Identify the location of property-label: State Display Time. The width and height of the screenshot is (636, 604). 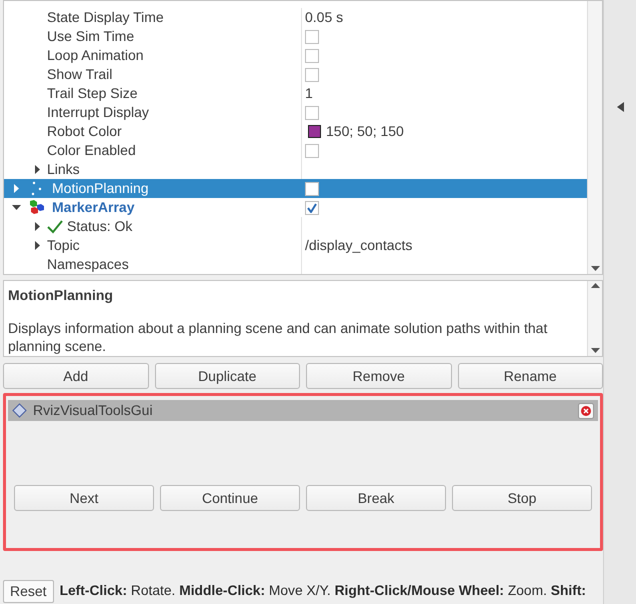
(105, 17).